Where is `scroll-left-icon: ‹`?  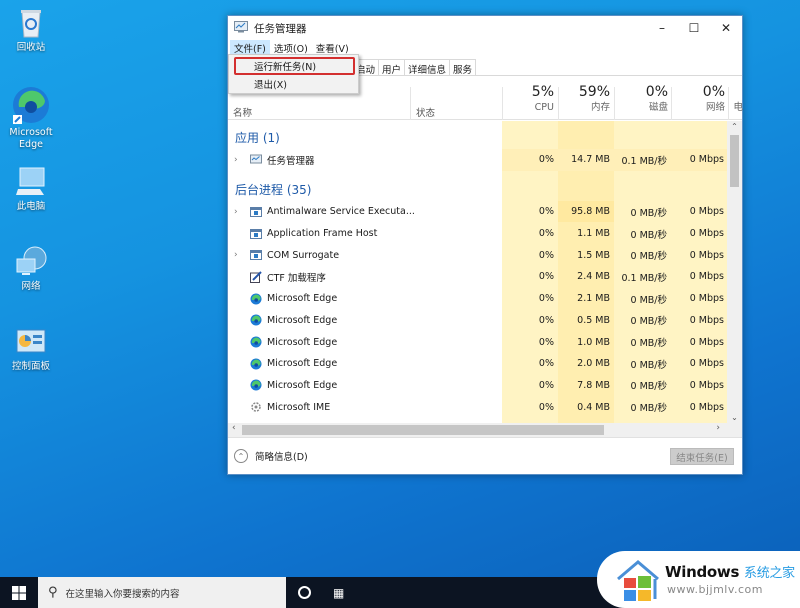 scroll-left-icon: ‹ is located at coordinates (234, 428).